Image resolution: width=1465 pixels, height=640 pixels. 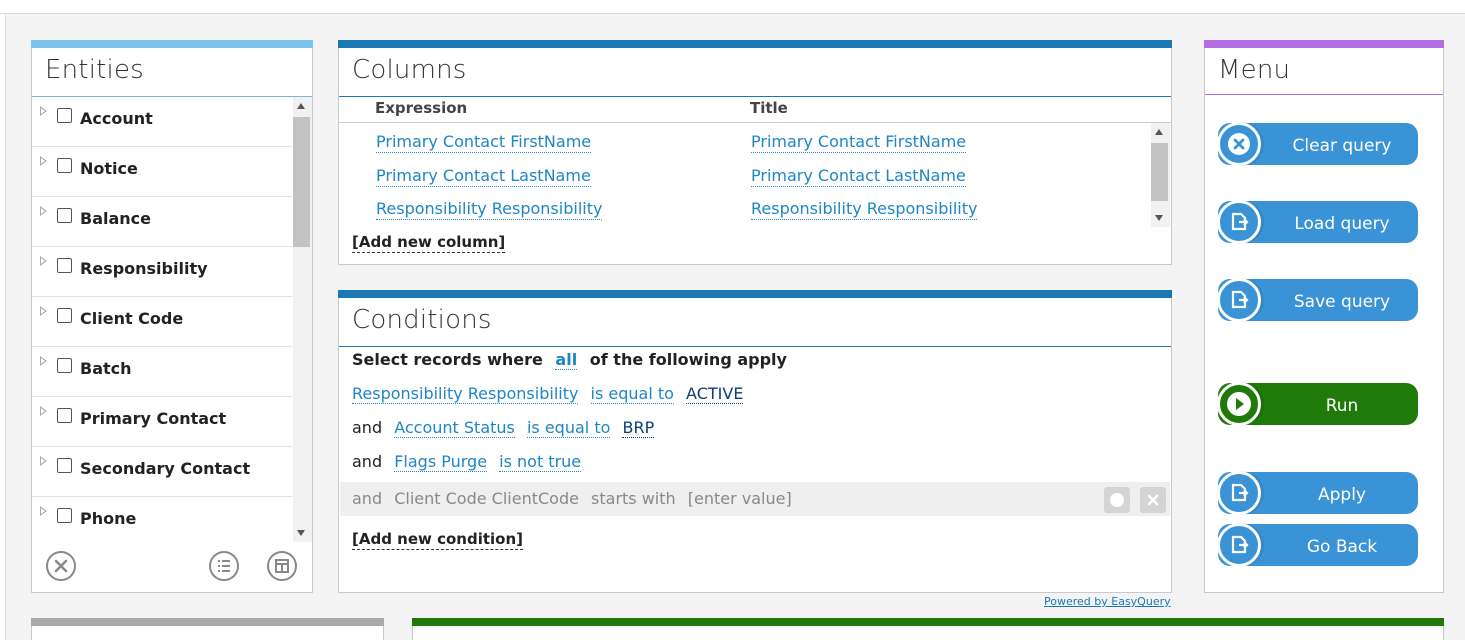 I want to click on run-button: Run, so click(x=1317, y=404).